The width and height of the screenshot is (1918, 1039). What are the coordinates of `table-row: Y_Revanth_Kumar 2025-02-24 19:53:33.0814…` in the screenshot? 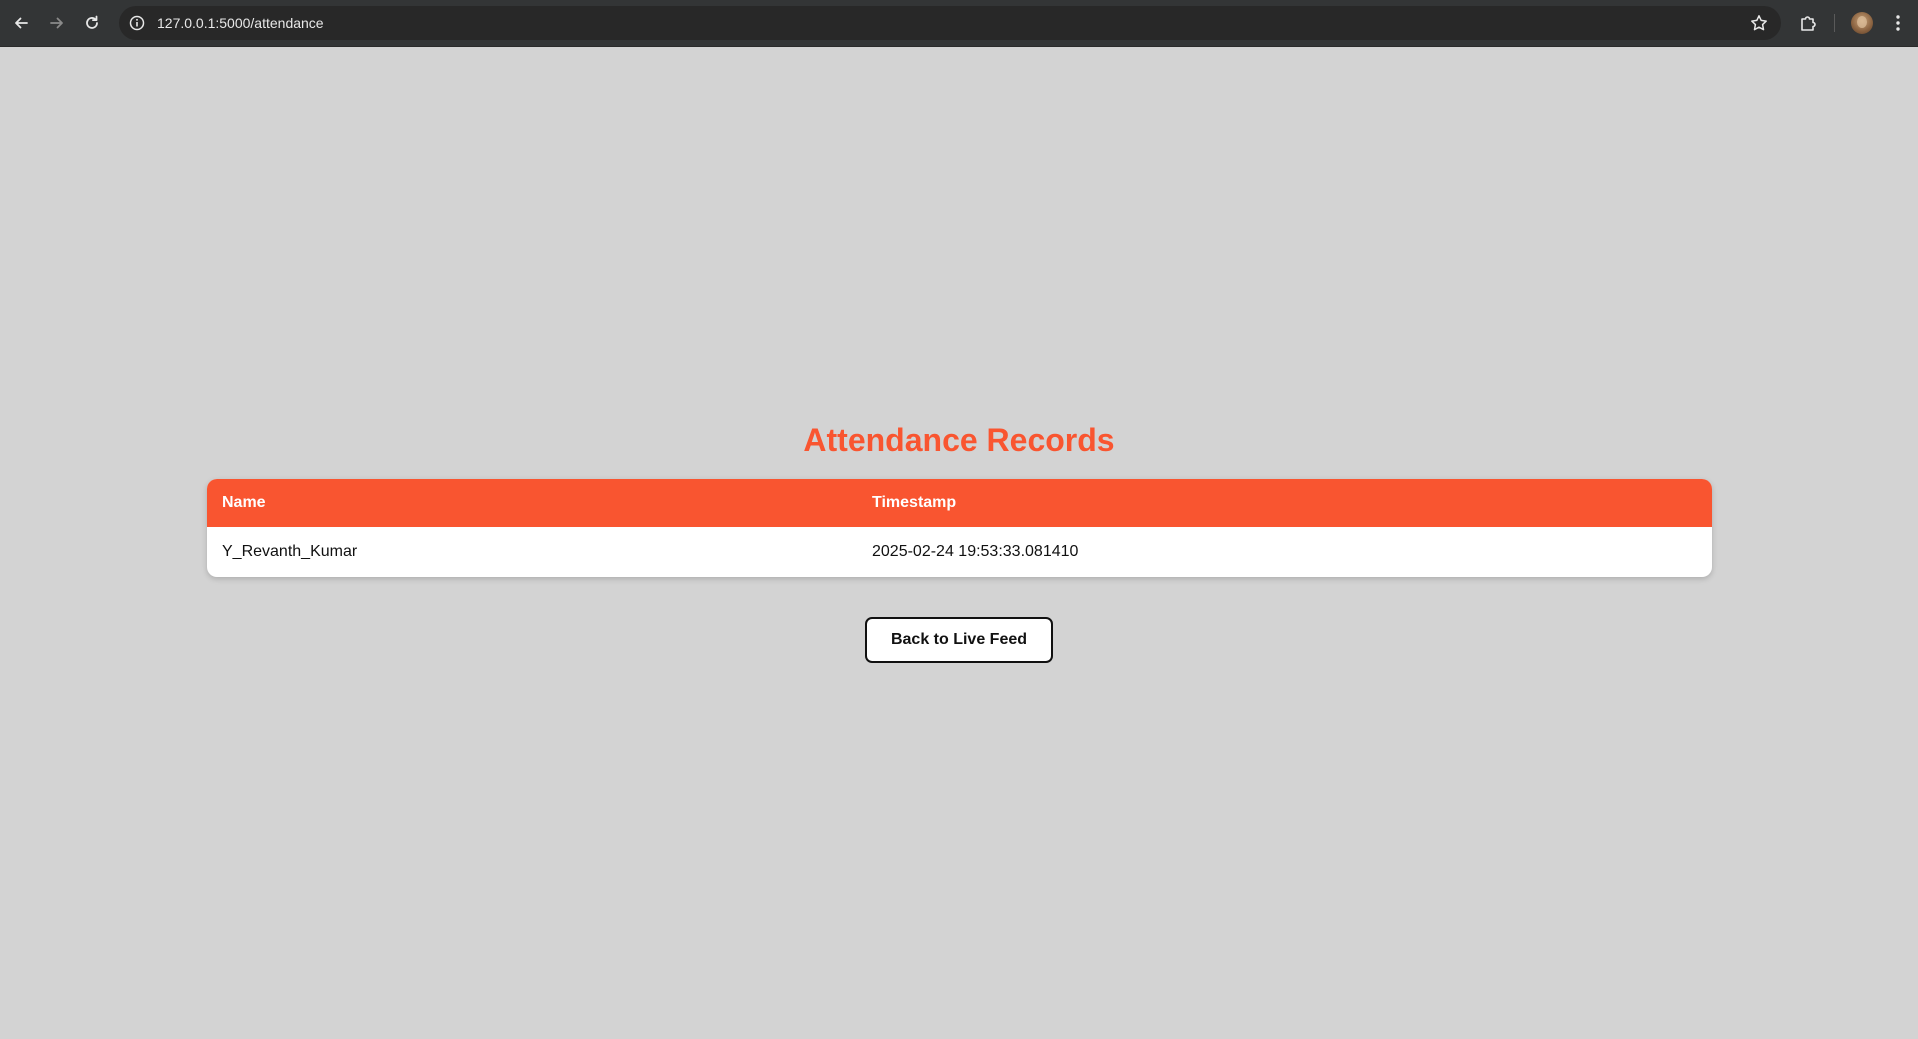 It's located at (959, 552).